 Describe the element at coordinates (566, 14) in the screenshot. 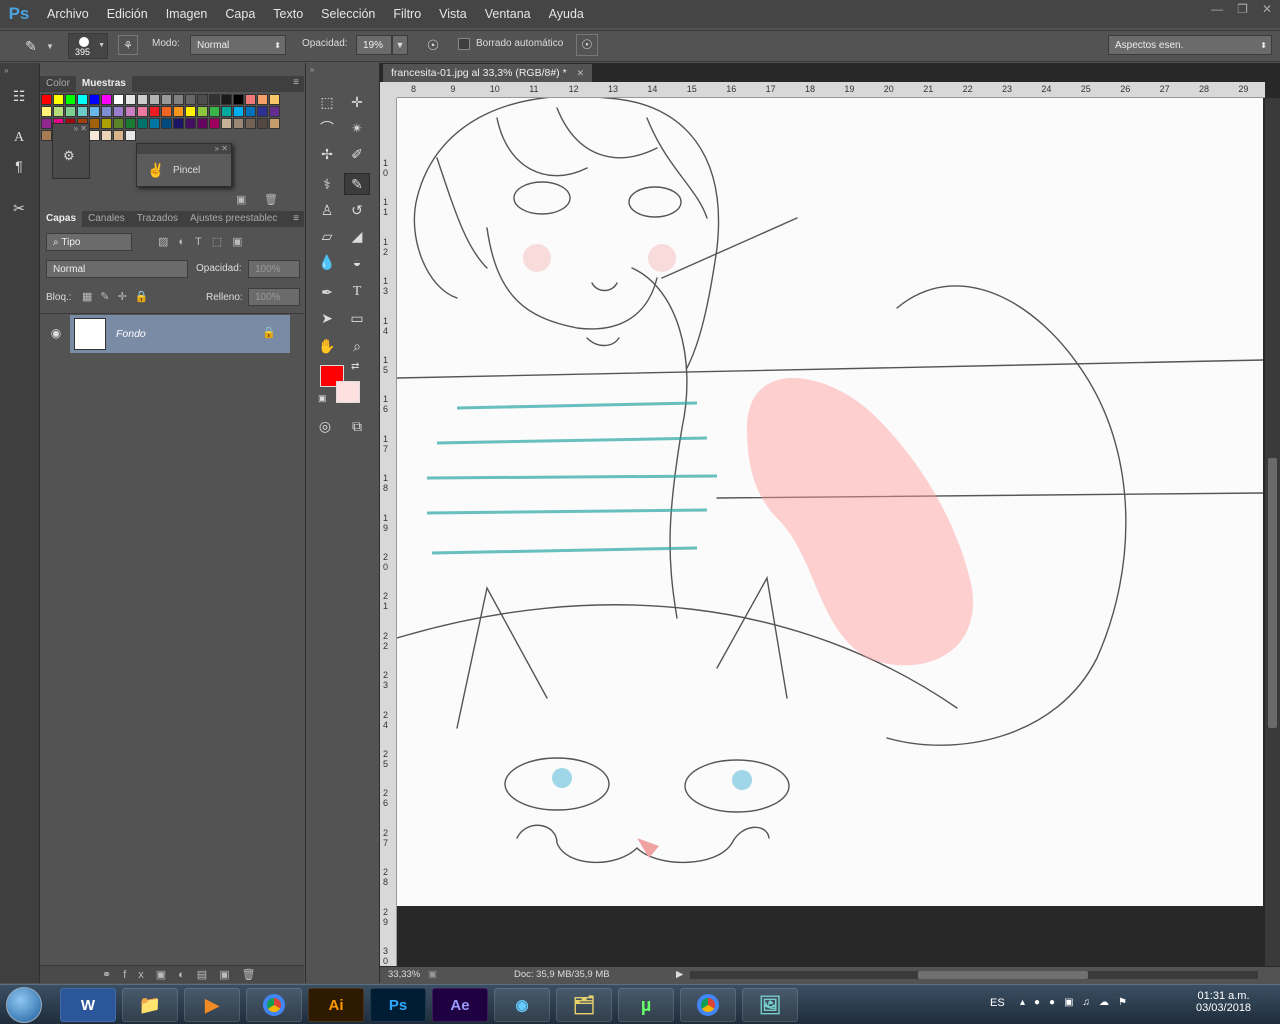

I see `menu-ayuda: Ayuda` at that location.